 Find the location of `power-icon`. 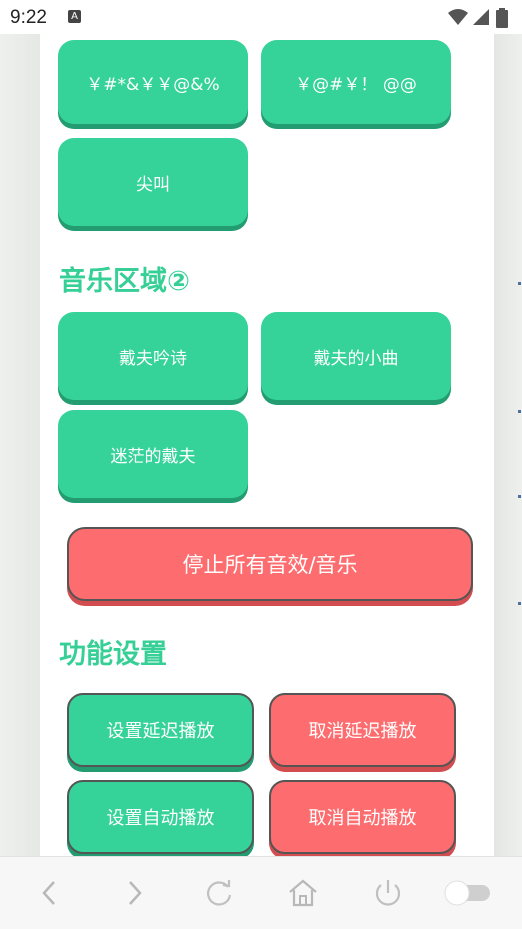

power-icon is located at coordinates (388, 893).